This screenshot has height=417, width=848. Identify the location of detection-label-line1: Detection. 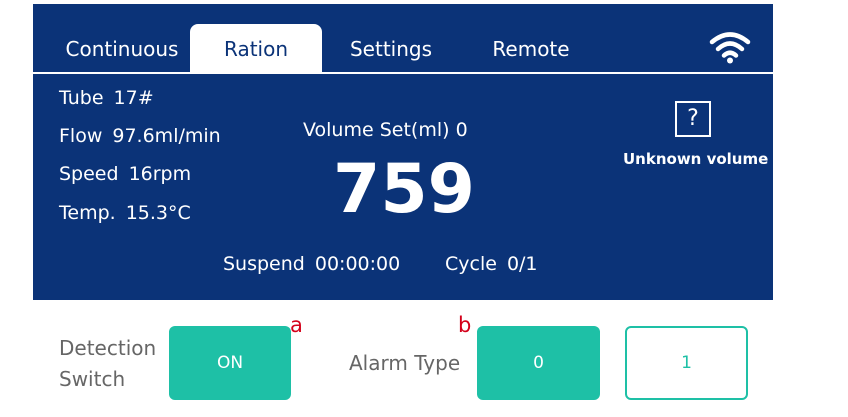
(108, 348).